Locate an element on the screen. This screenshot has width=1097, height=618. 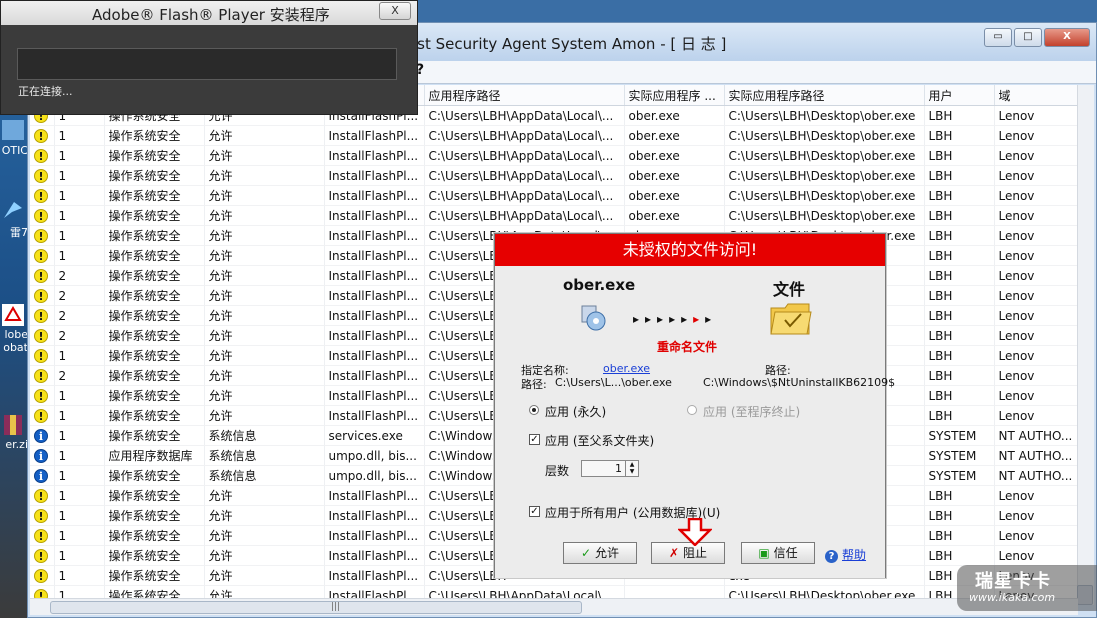
flash-installer-titlebar: Adobe® Flash® Player 安装程序 X is located at coordinates (209, 13).